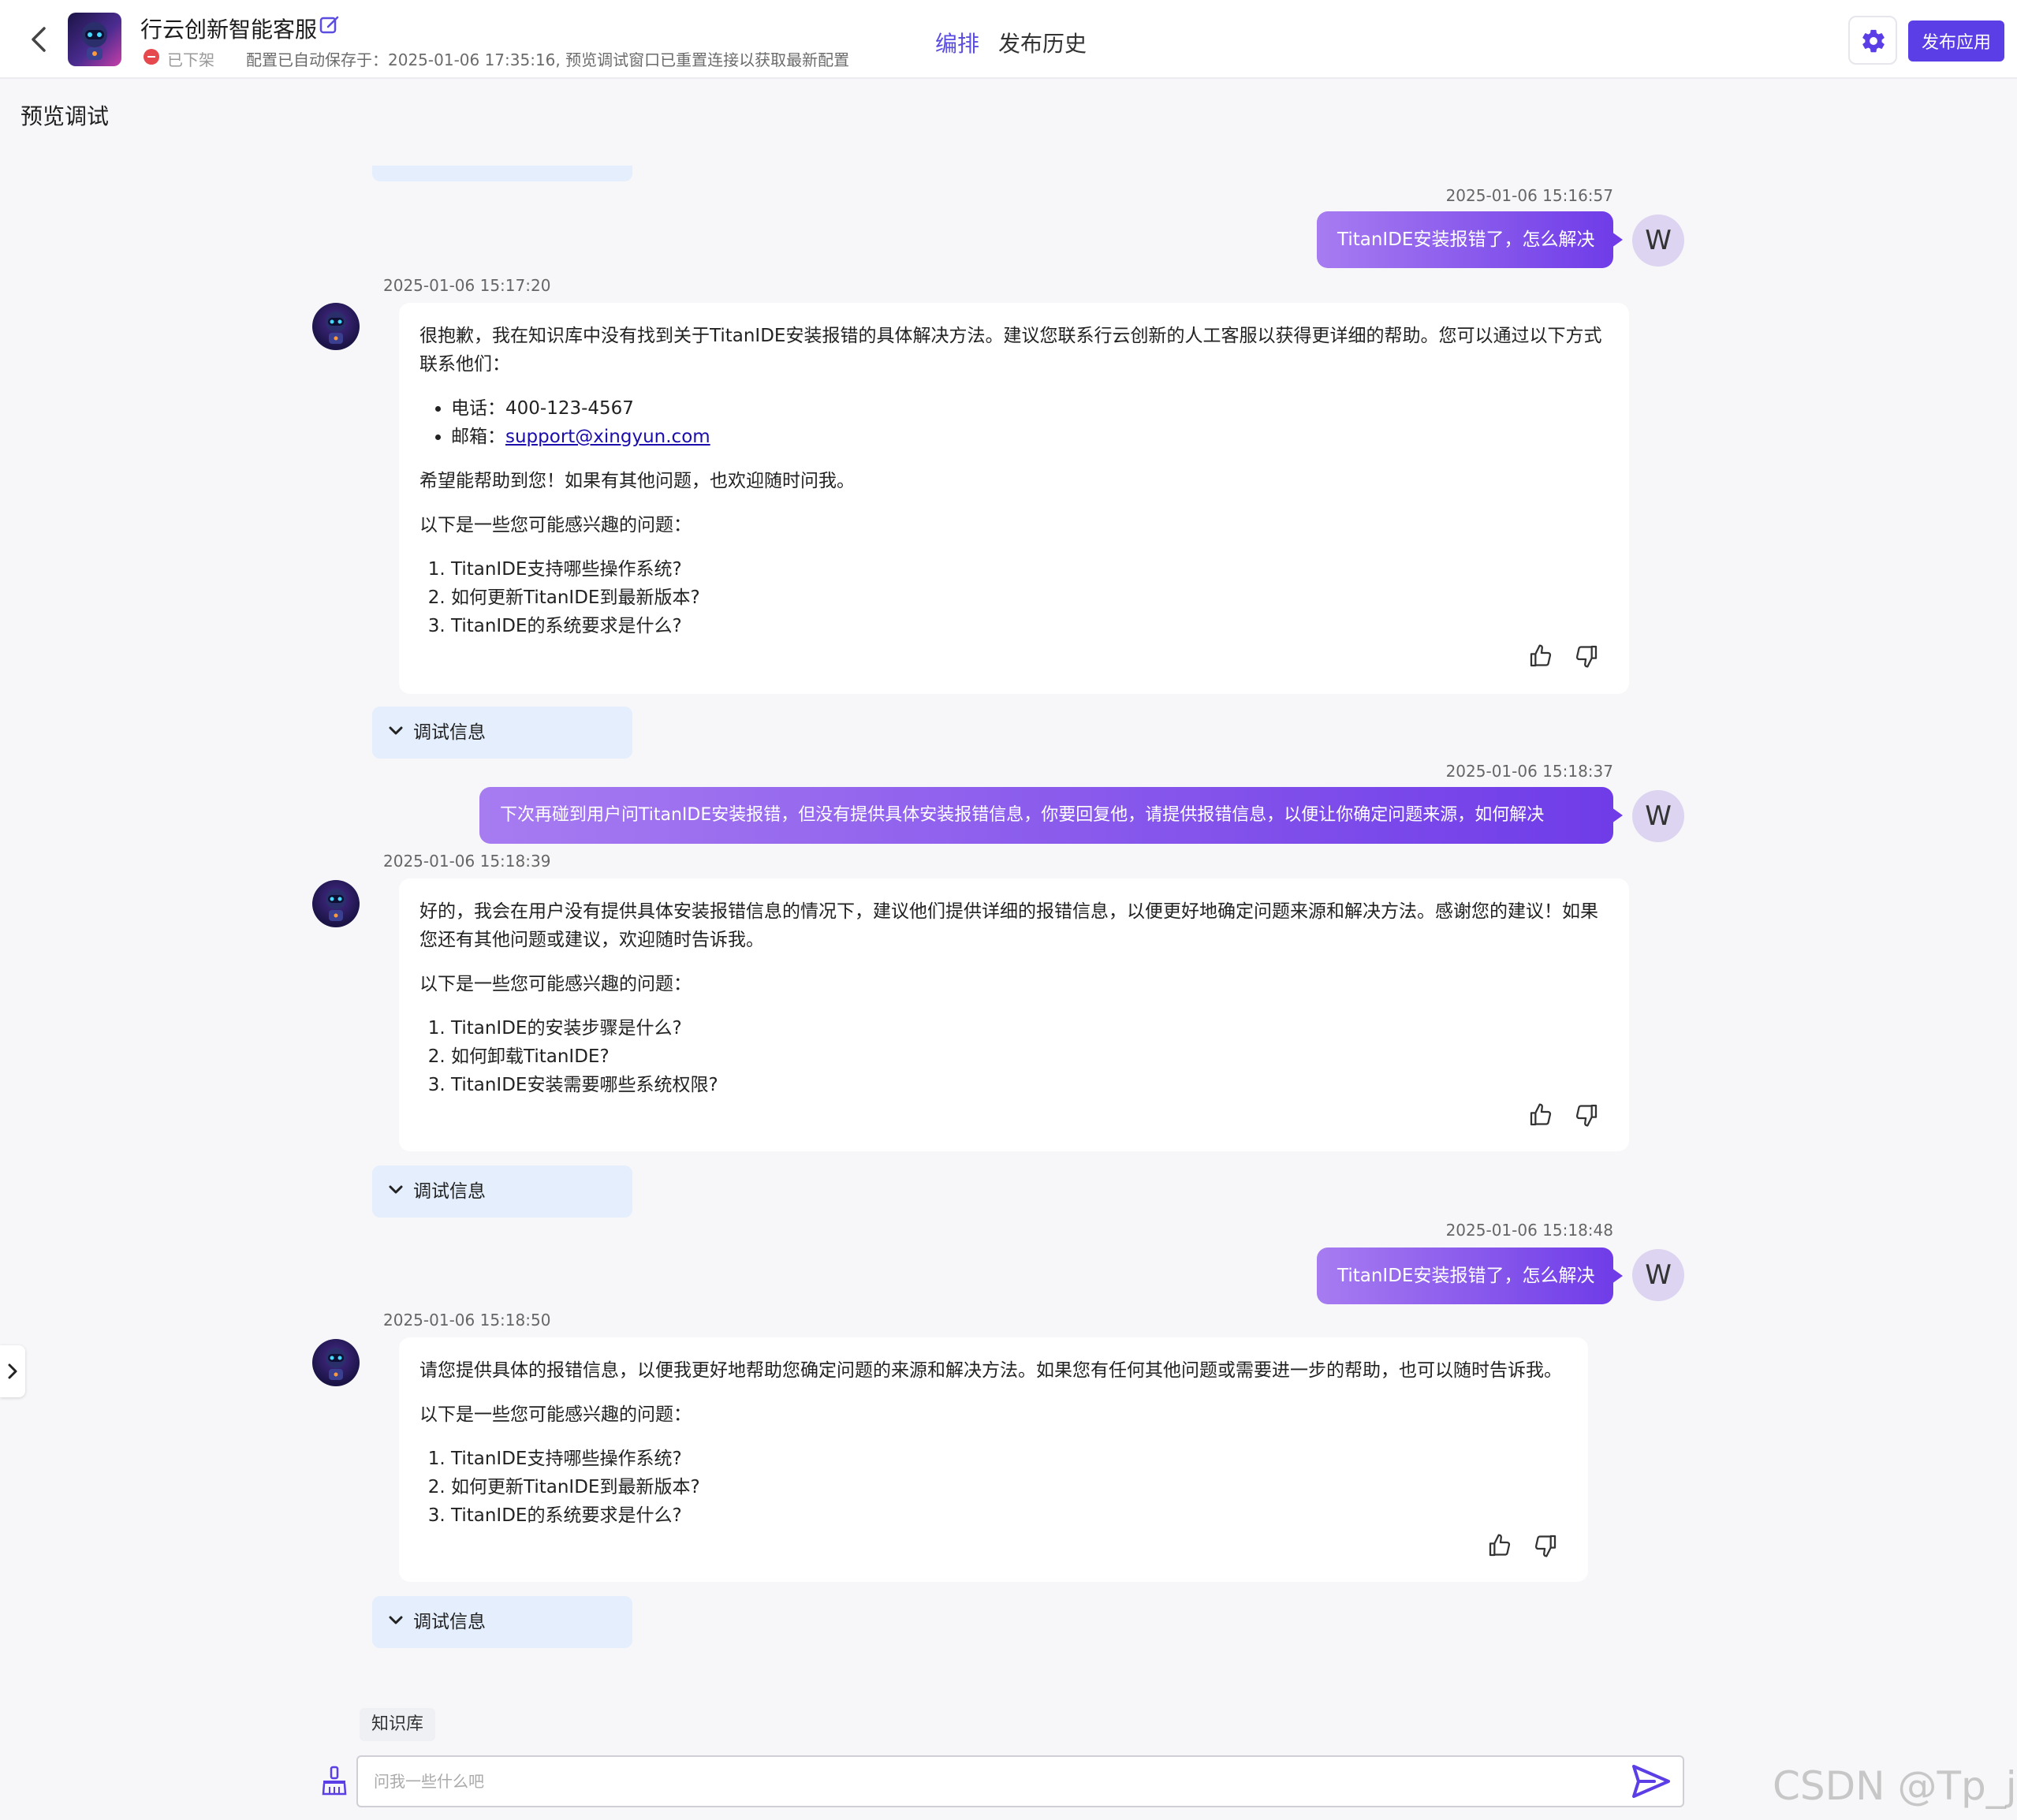  I want to click on settings-button, so click(1873, 40).